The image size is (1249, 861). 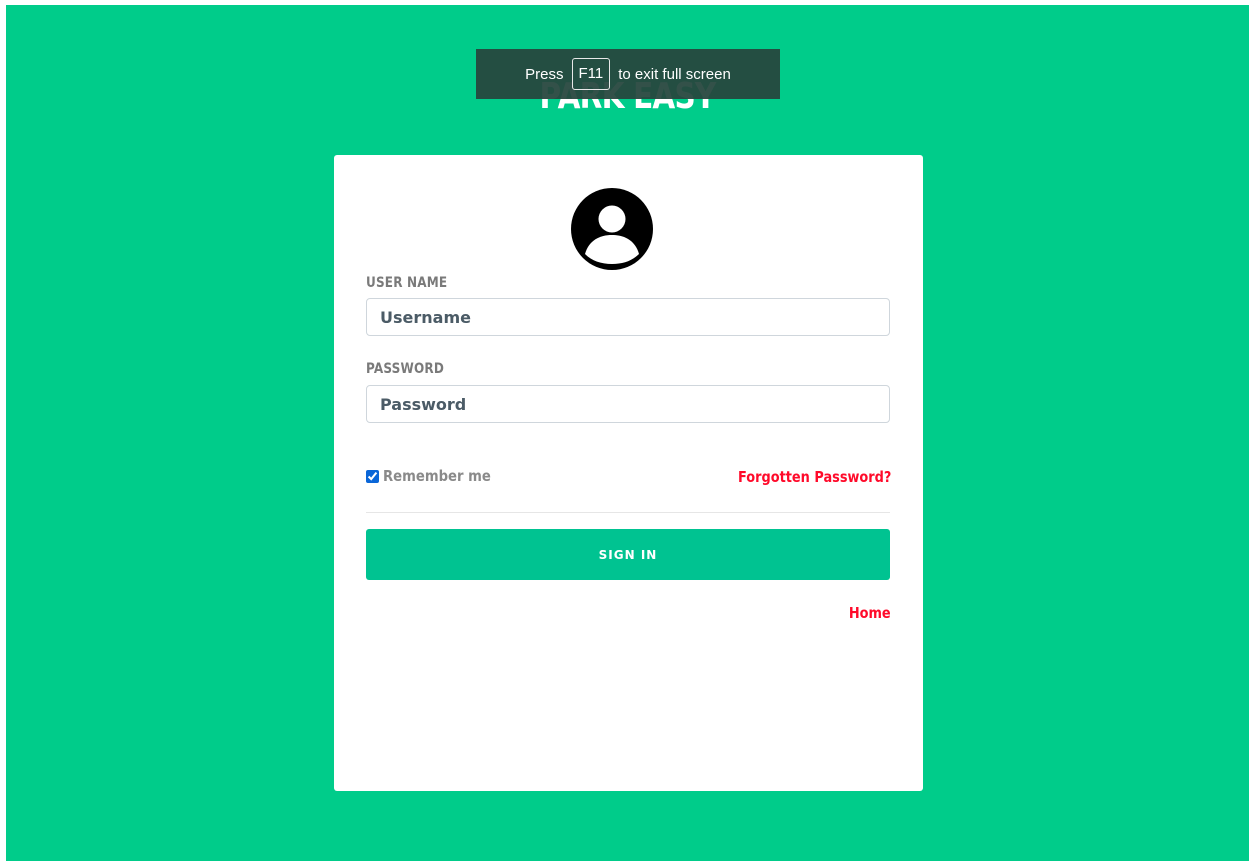 I want to click on remember-me-label: Remember me, so click(x=437, y=476).